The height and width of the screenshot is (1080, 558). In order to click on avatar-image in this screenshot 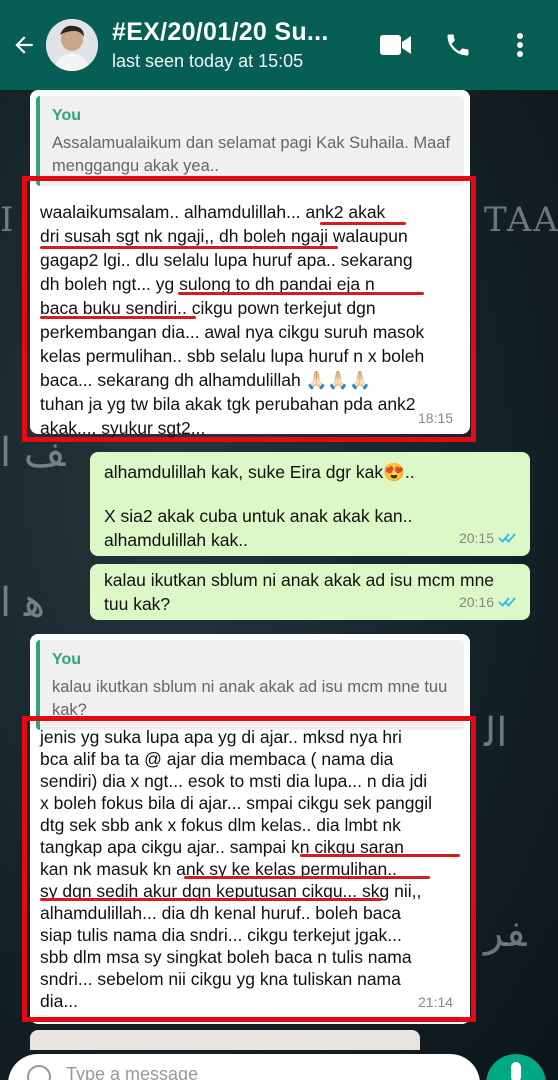, I will do `click(72, 45)`.